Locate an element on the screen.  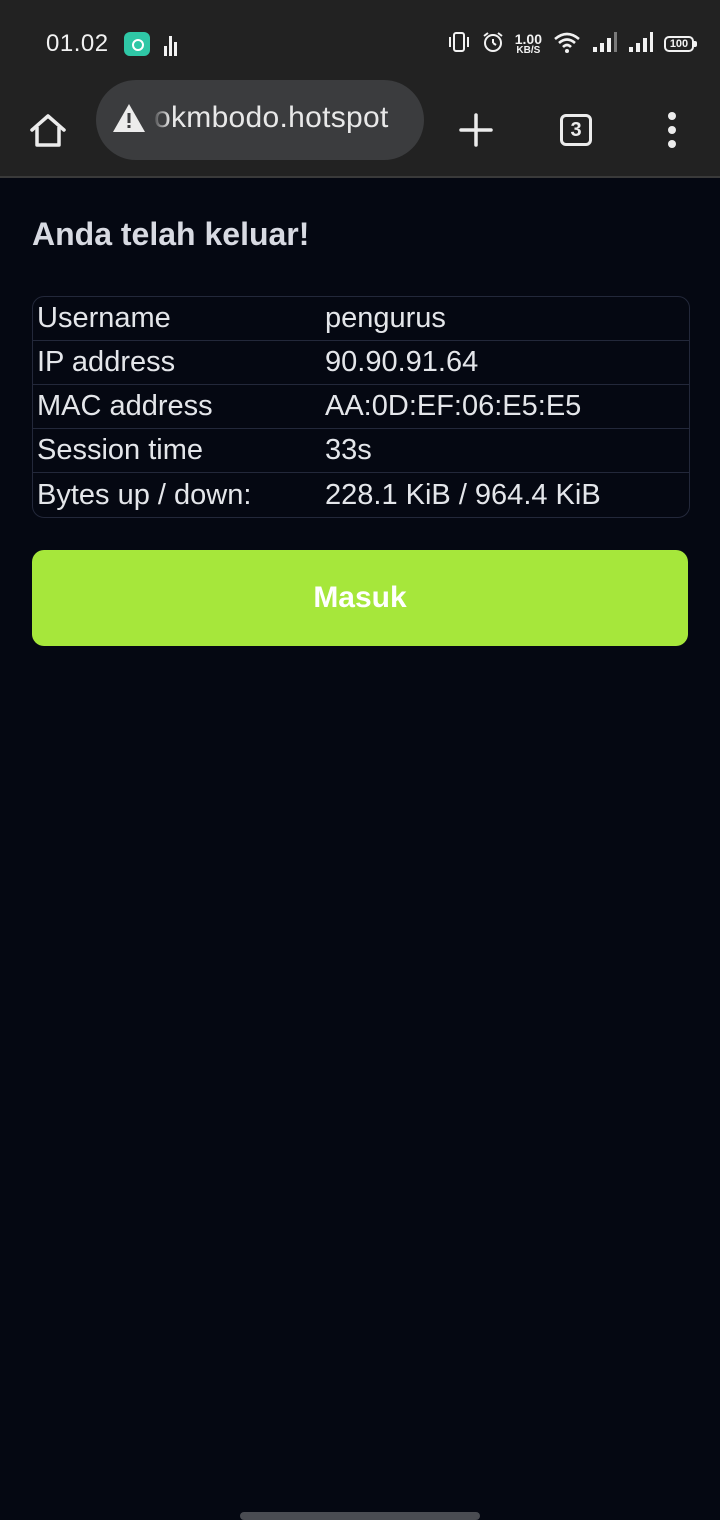
tabs-icon: 3 is located at coordinates (576, 130).